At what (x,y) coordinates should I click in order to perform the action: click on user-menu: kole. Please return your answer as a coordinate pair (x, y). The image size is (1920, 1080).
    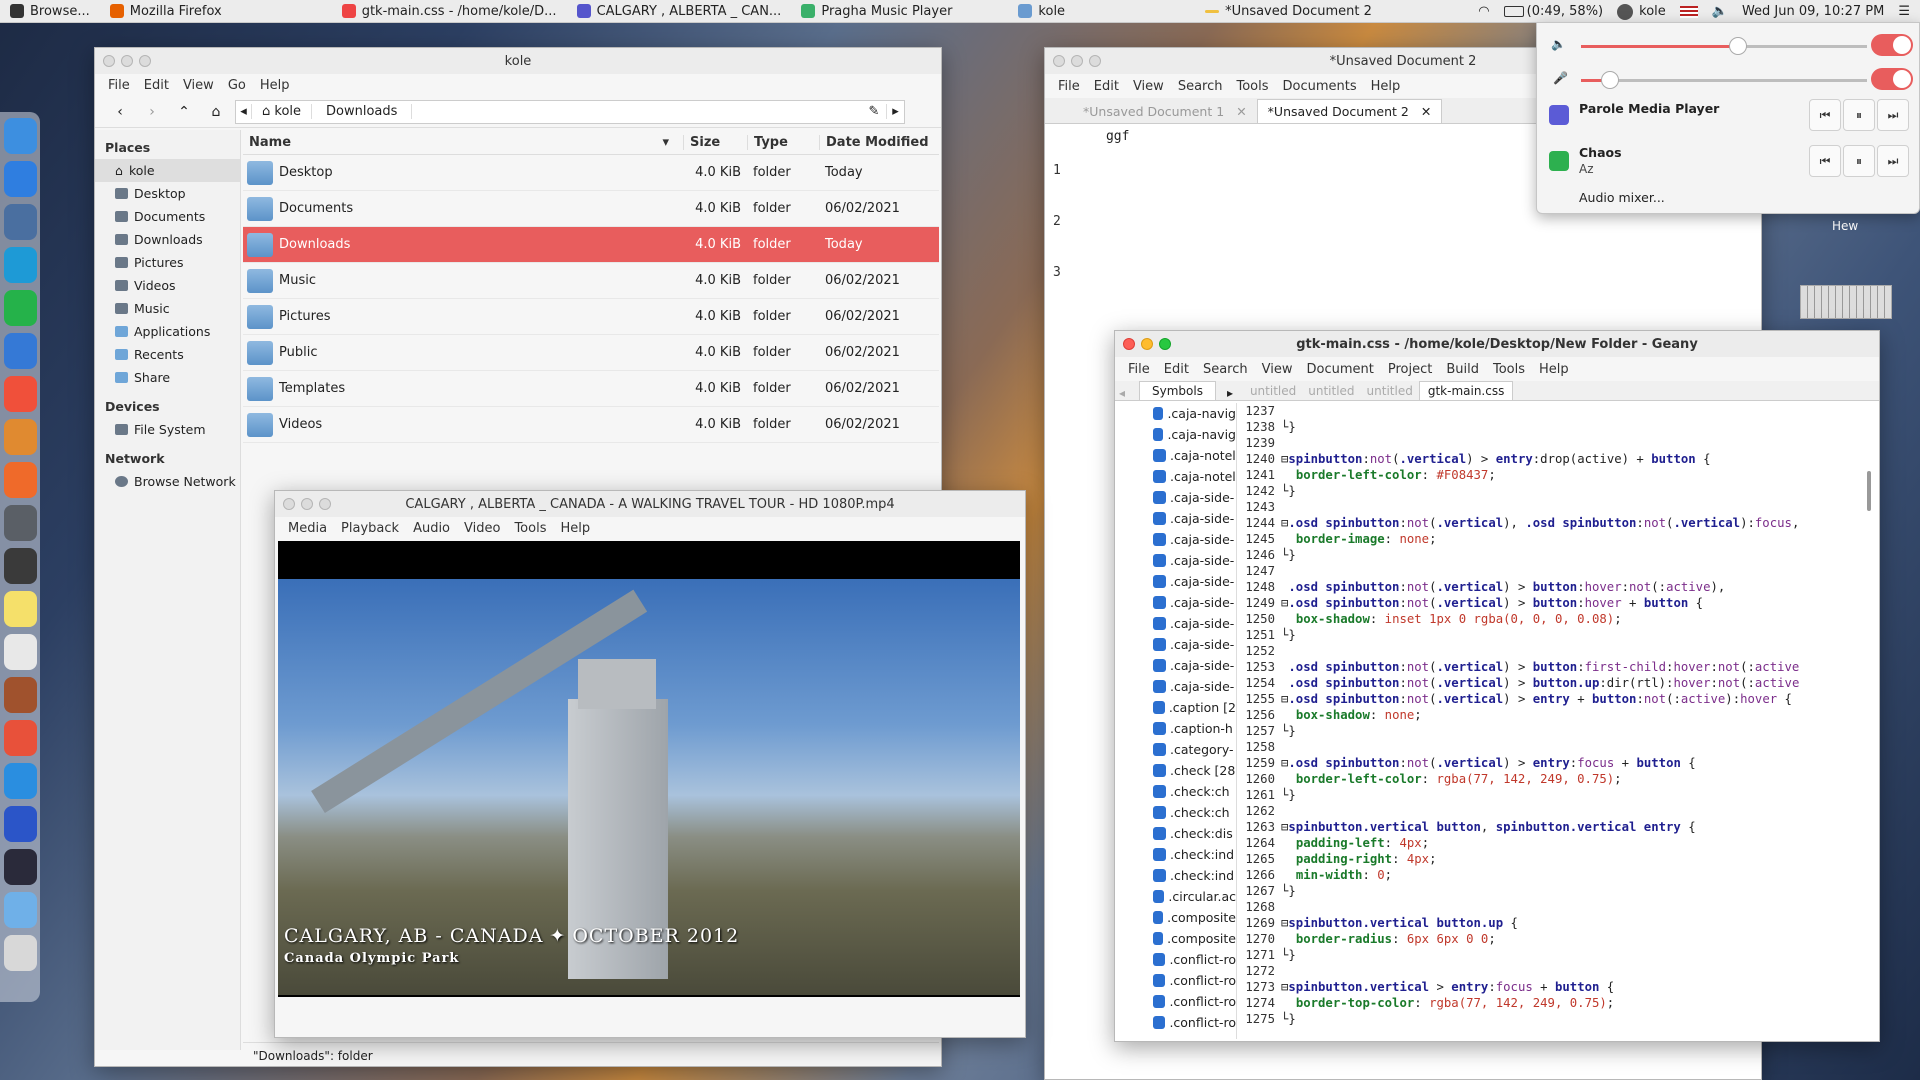
    Looking at the image, I should click on (1641, 11).